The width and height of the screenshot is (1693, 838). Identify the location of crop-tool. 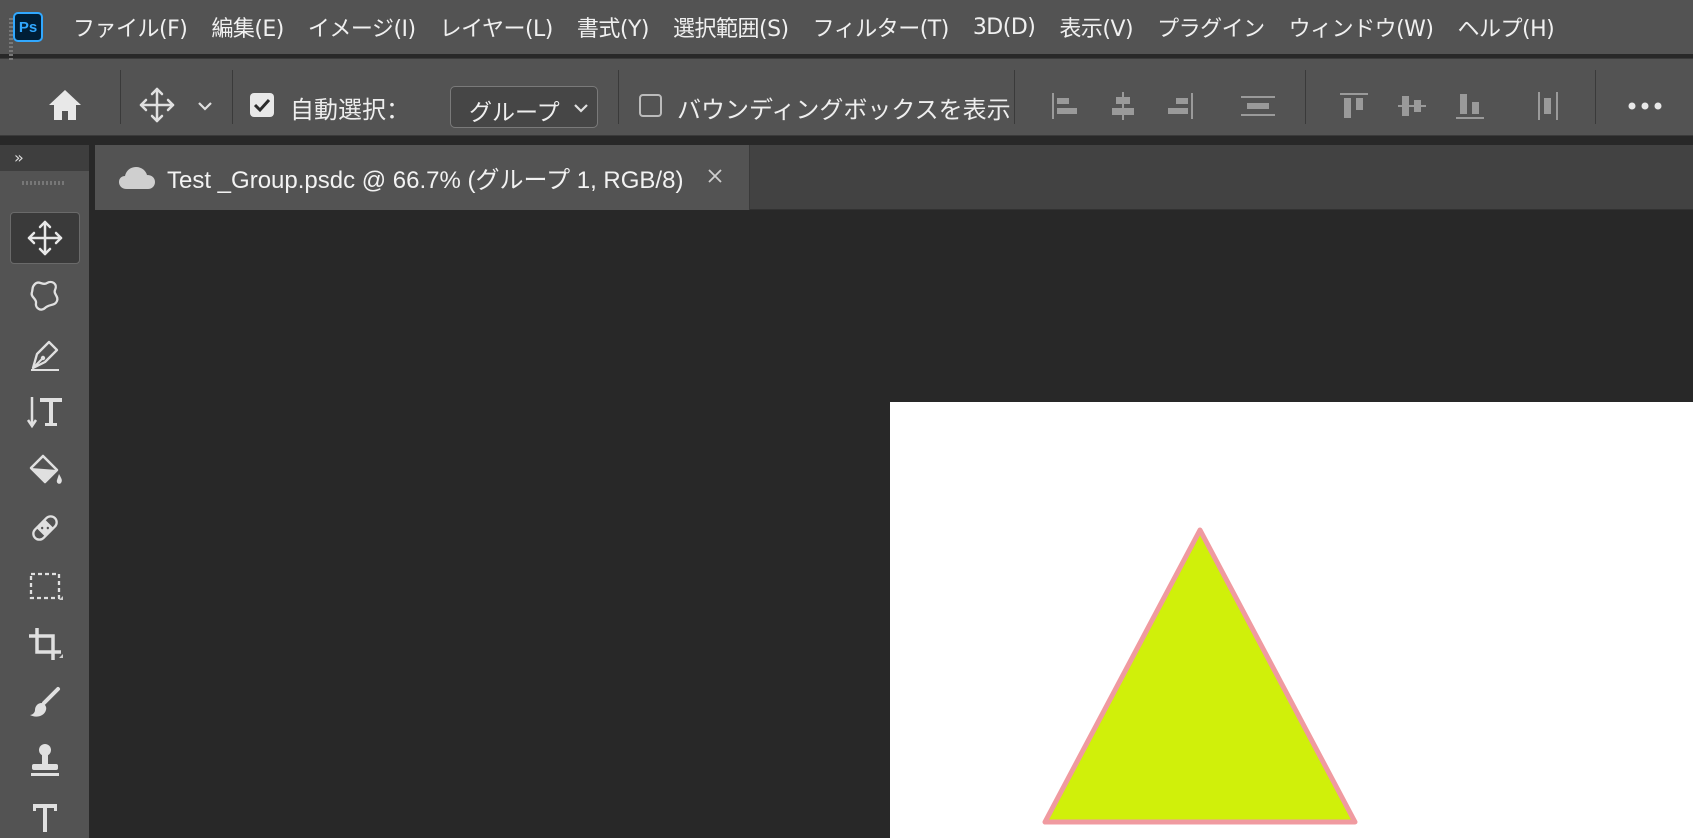
(45, 644).